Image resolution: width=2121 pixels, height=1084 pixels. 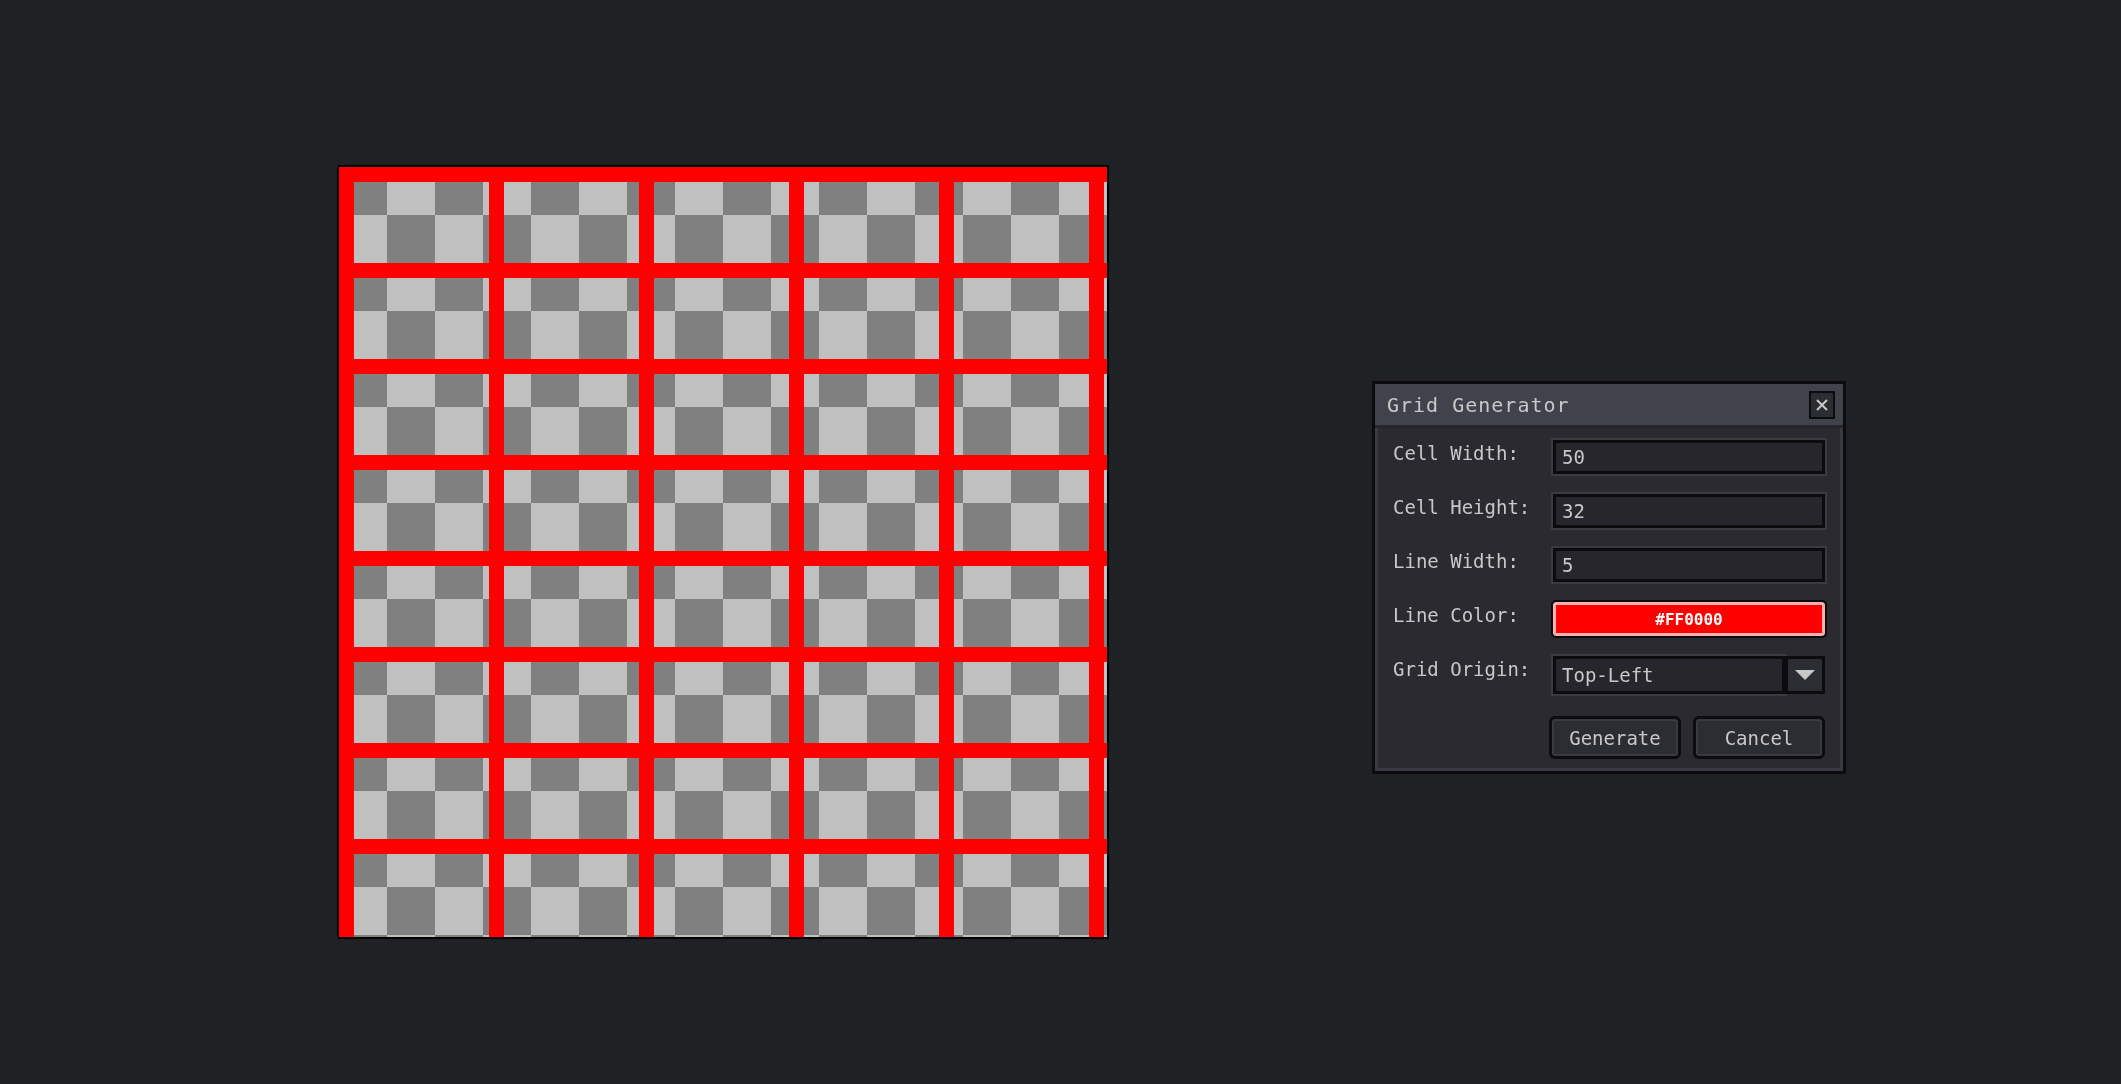 What do you see at coordinates (1478, 404) in the screenshot?
I see `dialog-title: Grid Generator` at bounding box center [1478, 404].